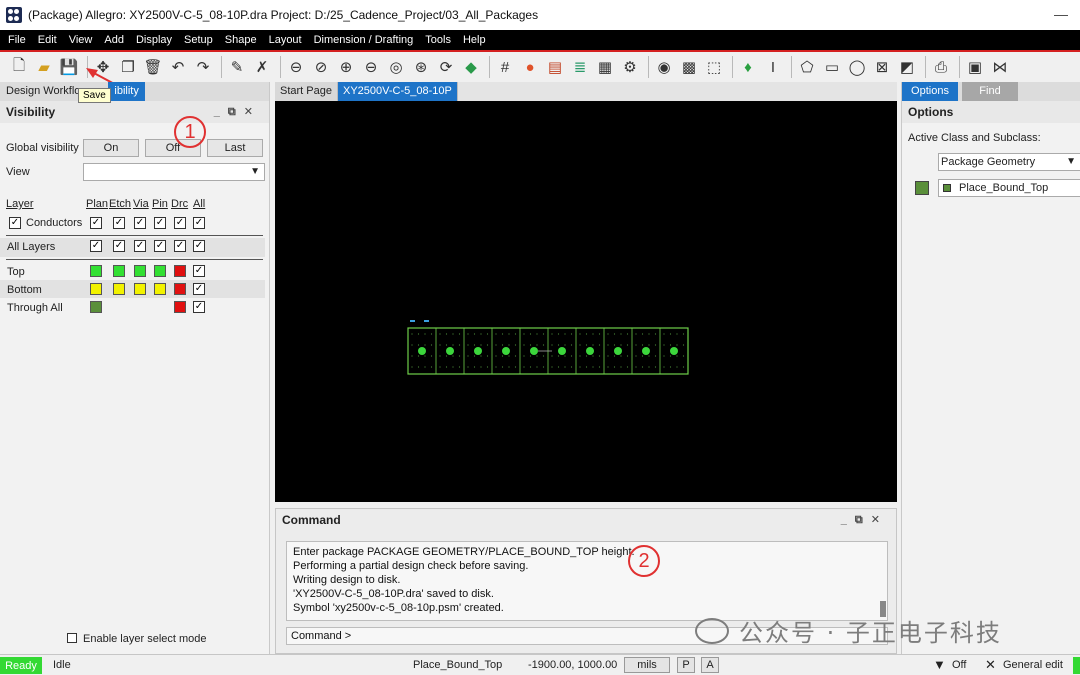 This screenshot has height=675, width=1080. I want to click on minimize-button: —, so click(1061, 14).